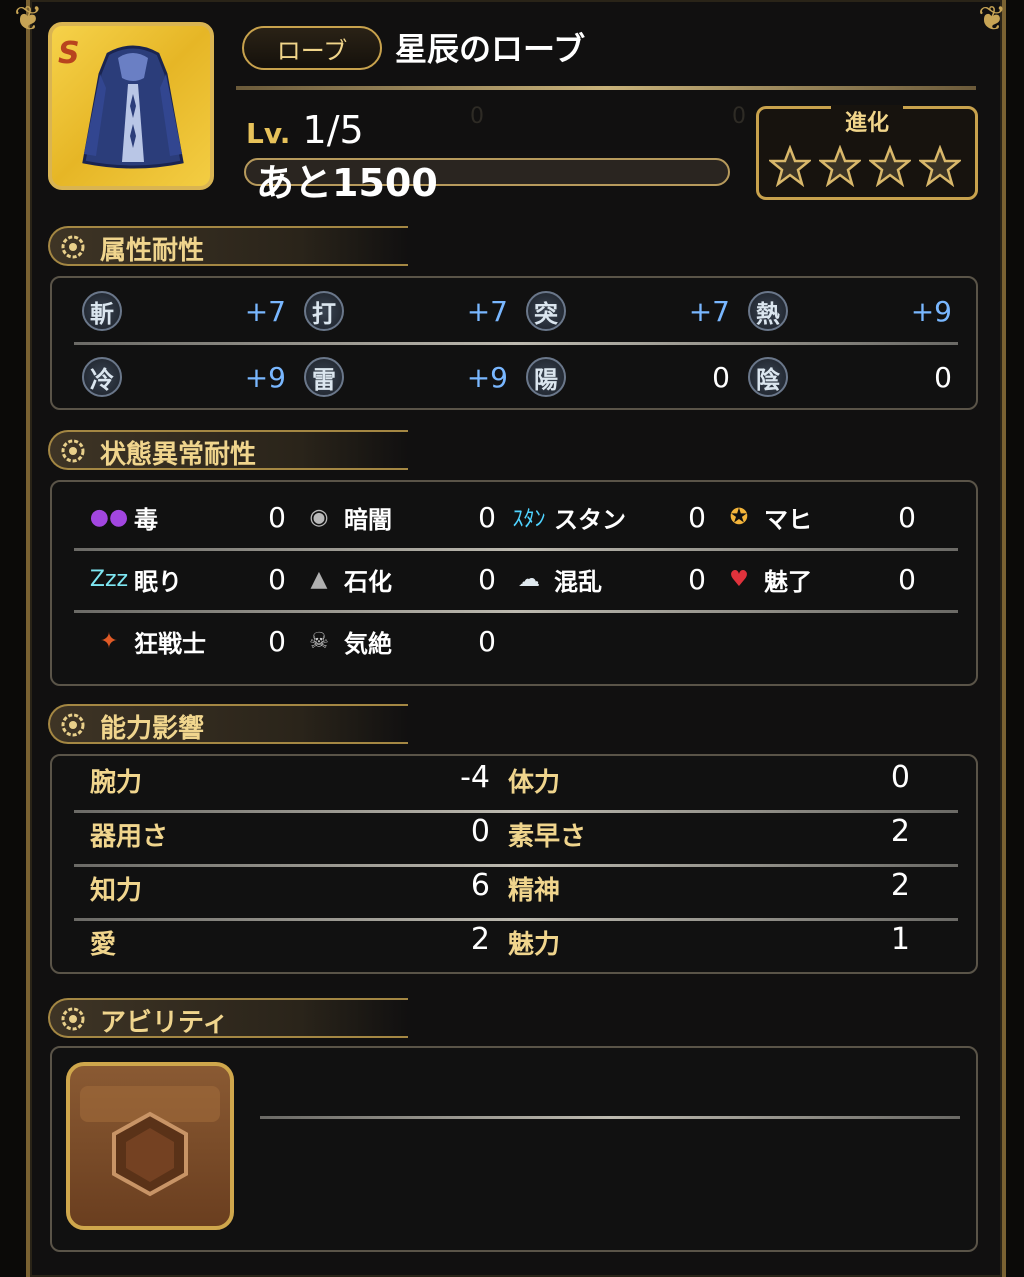 The width and height of the screenshot is (1024, 1277). Describe the element at coordinates (319, 517) in the screenshot. I see `blind-eye-icon: ◉` at that location.